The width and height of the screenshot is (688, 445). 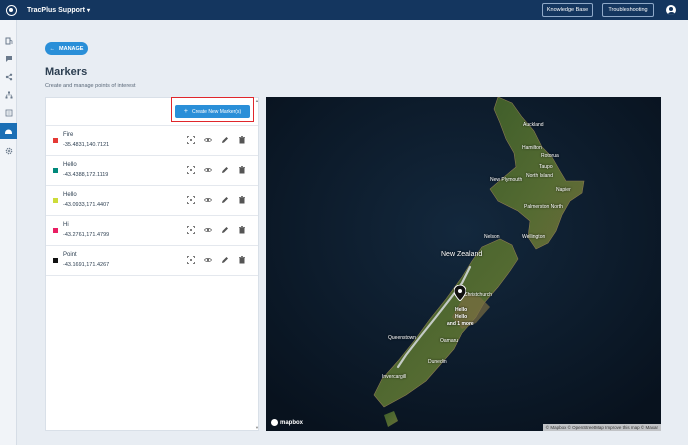 What do you see at coordinates (292, 422) in the screenshot?
I see `mapbox-brand: mapbox` at bounding box center [292, 422].